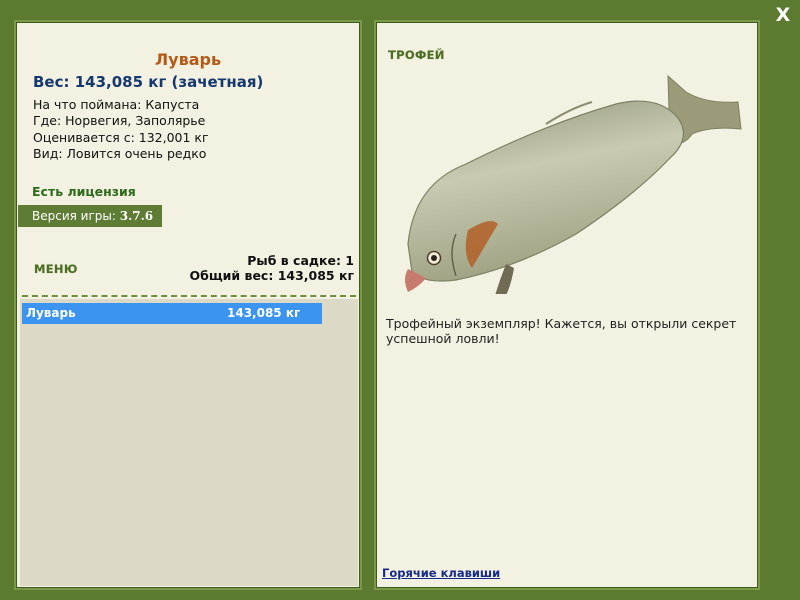 Image resolution: width=800 pixels, height=600 pixels. I want to click on keep-net-count: Рыб в садке: 1, so click(300, 260).